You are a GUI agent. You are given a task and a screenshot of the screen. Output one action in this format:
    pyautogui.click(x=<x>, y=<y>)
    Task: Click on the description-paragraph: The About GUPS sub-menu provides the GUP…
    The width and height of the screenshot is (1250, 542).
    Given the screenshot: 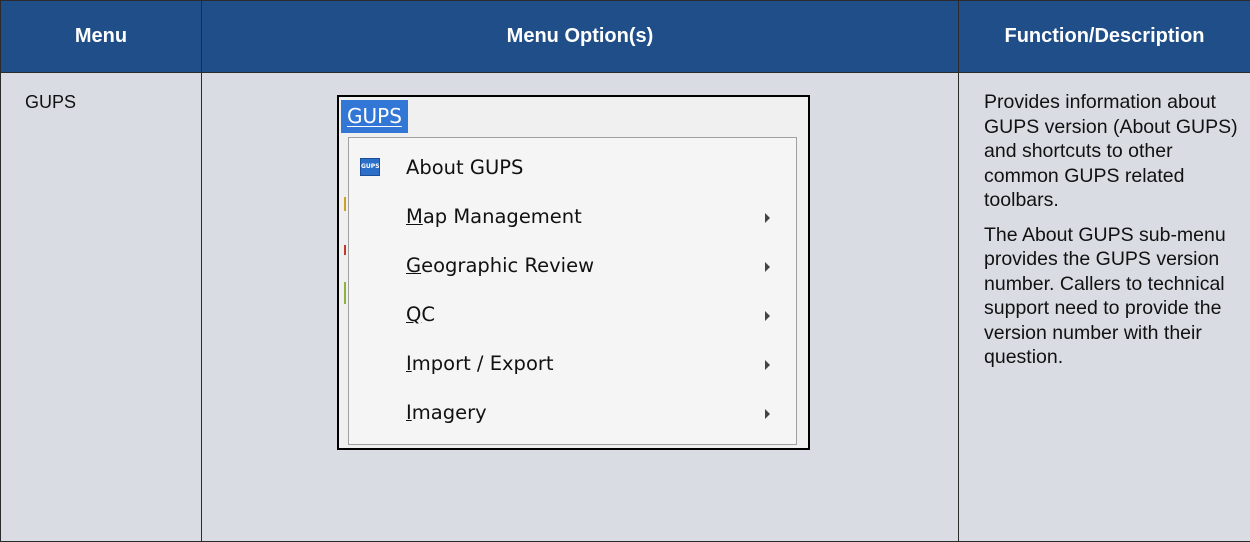 What is the action you would take?
    pyautogui.click(x=1105, y=296)
    